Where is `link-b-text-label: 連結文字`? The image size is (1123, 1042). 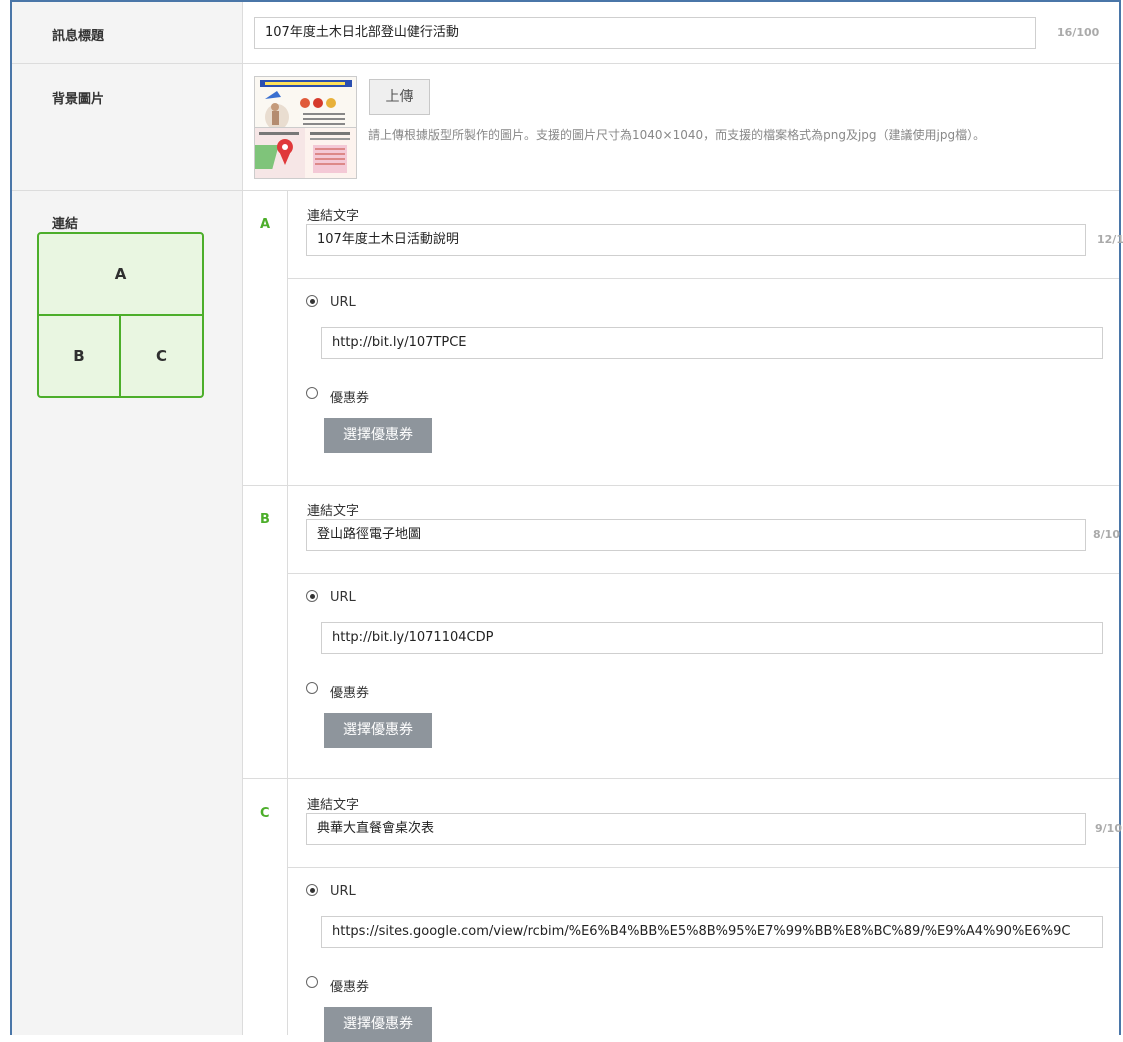 link-b-text-label: 連結文字 is located at coordinates (333, 511).